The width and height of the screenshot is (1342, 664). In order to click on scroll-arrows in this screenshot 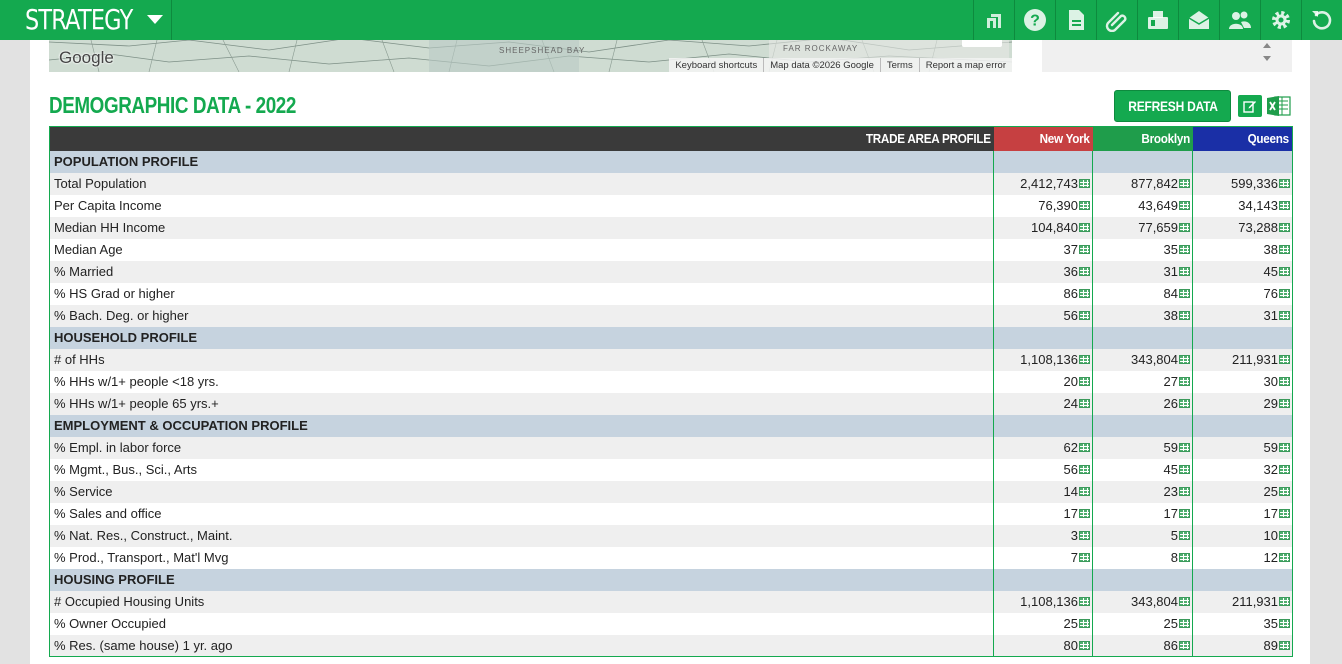, I will do `click(1267, 53)`.